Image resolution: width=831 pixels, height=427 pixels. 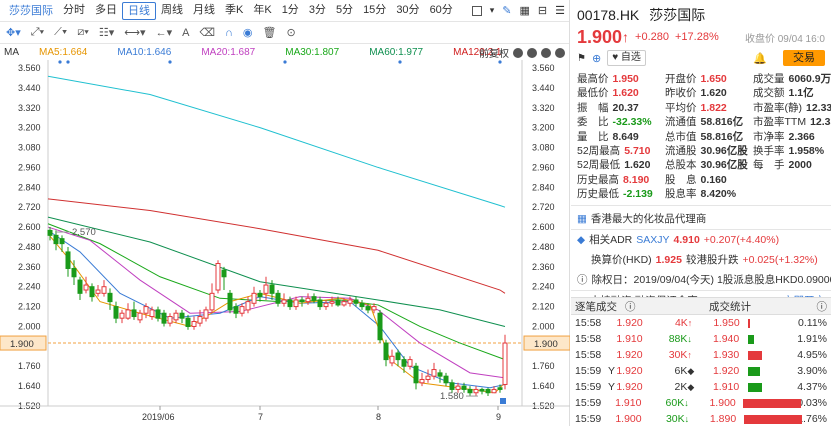 What do you see at coordinates (726, 403) in the screenshot?
I see `stat-price: 1.900` at bounding box center [726, 403].